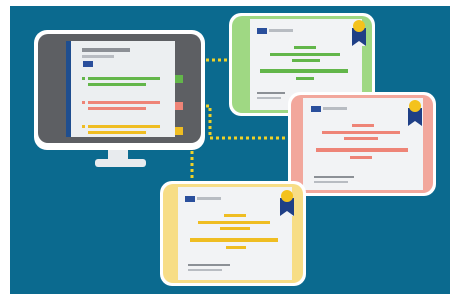 The height and width of the screenshot is (302, 460). I want to click on screen-title-line, so click(106, 50).